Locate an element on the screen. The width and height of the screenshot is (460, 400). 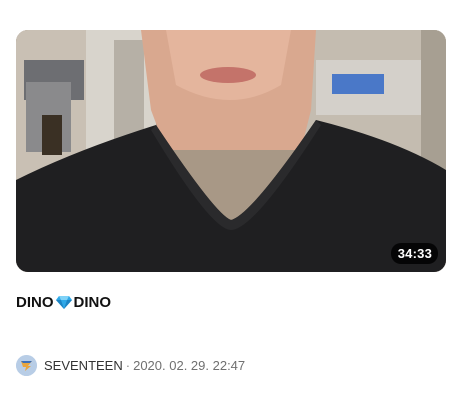
video-title-part-1: DINO is located at coordinates (35, 302).